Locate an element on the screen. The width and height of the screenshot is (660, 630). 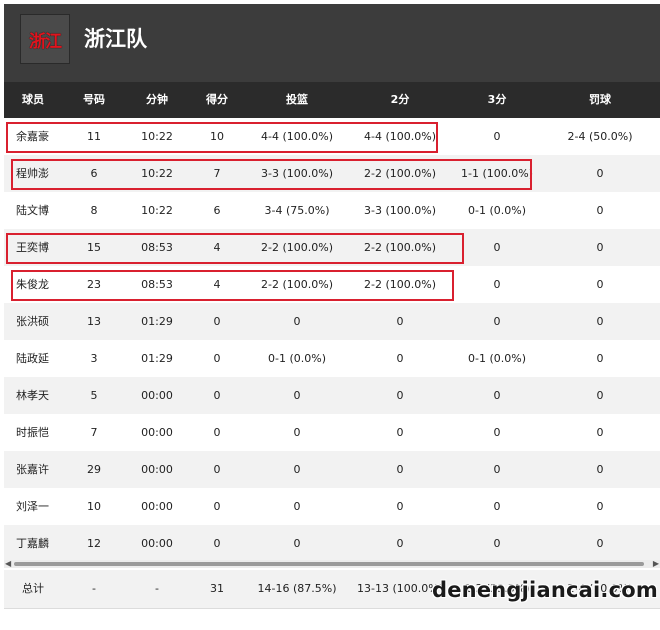
cell-two-pt: 3-3 (100.0%) is located at coordinates (400, 210).